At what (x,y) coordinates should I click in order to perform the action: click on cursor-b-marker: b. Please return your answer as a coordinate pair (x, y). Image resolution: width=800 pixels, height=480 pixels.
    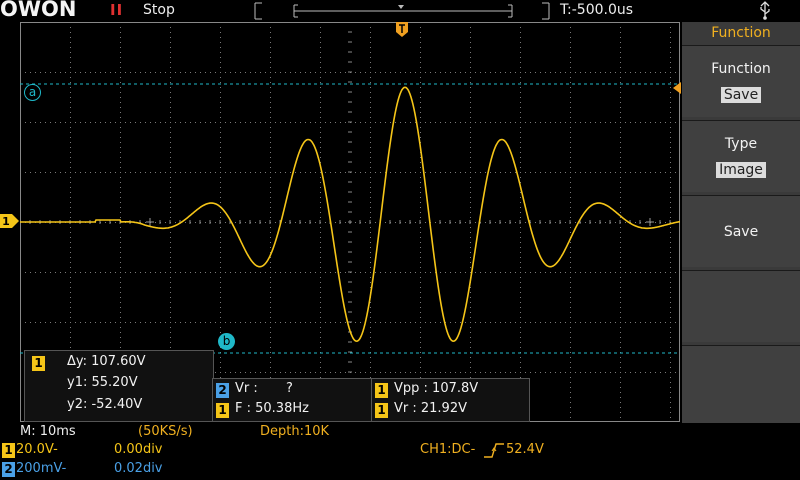
    Looking at the image, I should click on (226, 341).